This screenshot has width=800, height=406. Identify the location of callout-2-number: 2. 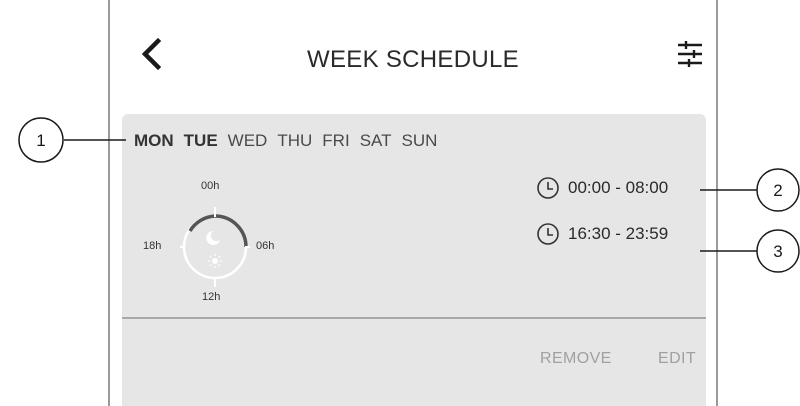
(777, 190).